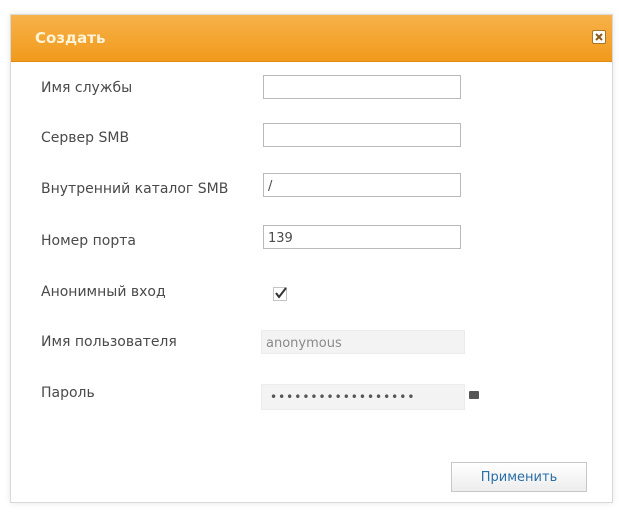 This screenshot has height=516, width=619. I want to click on service-name-label: Имя службы, so click(87, 88).